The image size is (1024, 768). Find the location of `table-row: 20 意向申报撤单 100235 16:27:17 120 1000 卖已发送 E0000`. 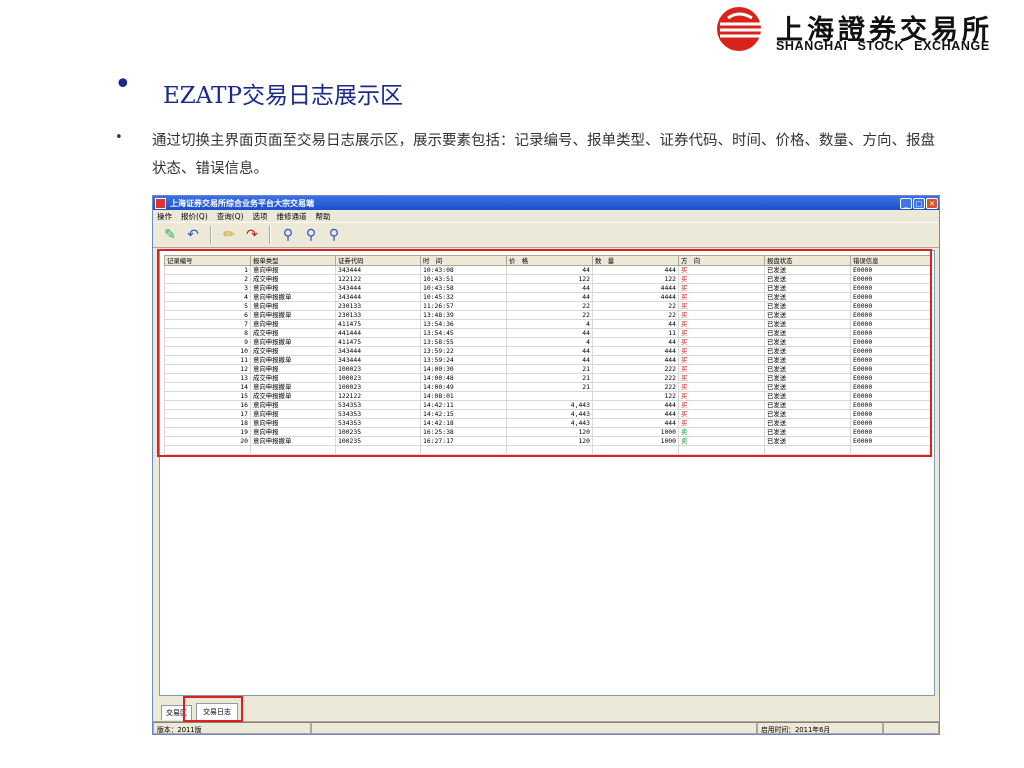

table-row: 20 意向申报撤单 100235 16:27:17 120 1000 卖已发送 E0000 is located at coordinates (547, 441).